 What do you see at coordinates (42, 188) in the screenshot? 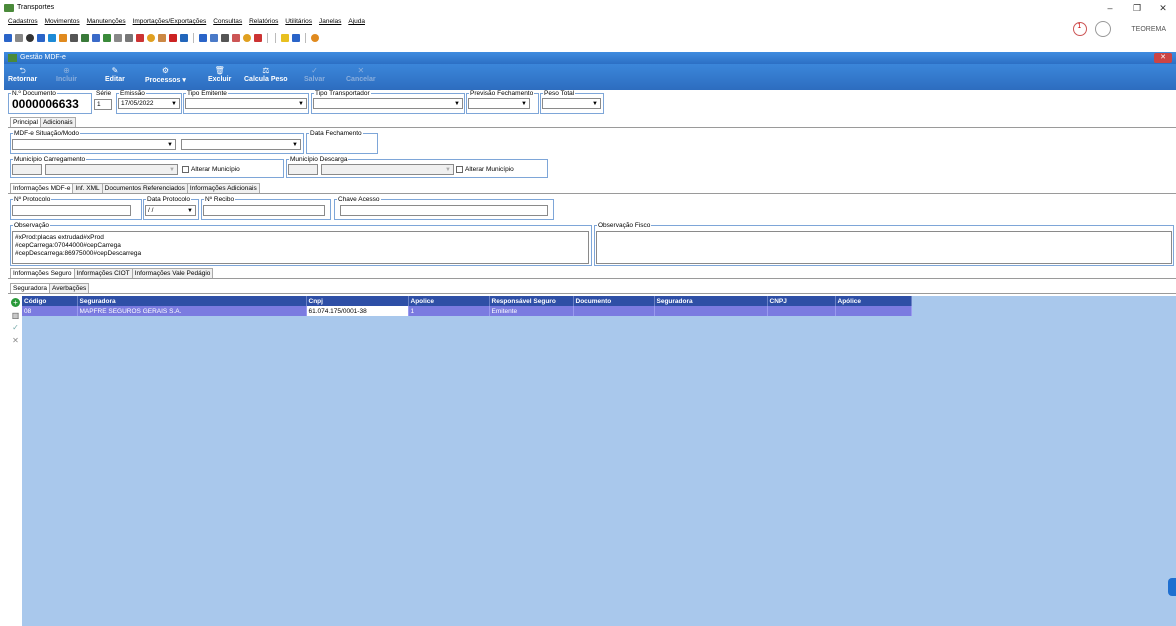
I see `tab-informacoes-mdfe: Informações MDF-e` at bounding box center [42, 188].